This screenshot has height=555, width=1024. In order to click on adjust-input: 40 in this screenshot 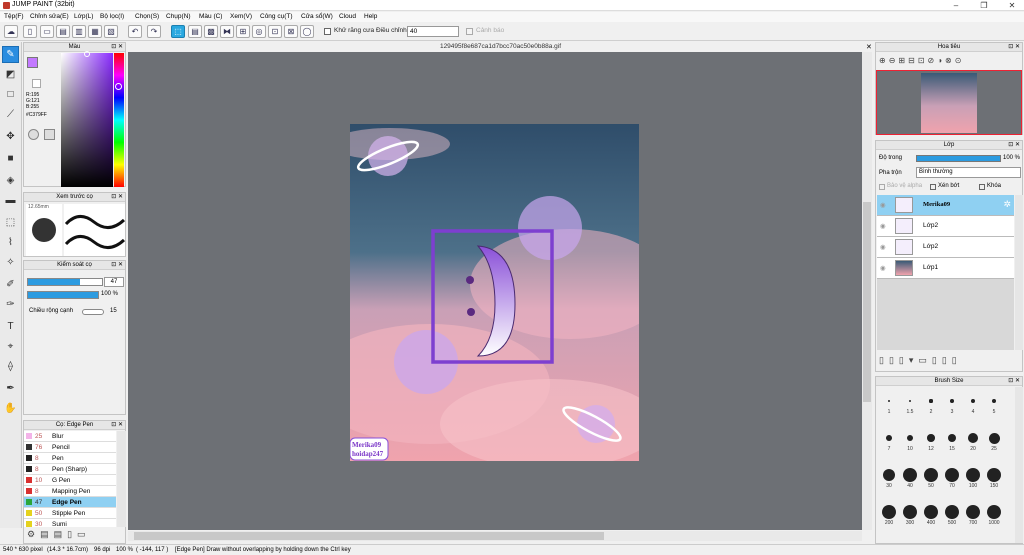, I will do `click(433, 31)`.